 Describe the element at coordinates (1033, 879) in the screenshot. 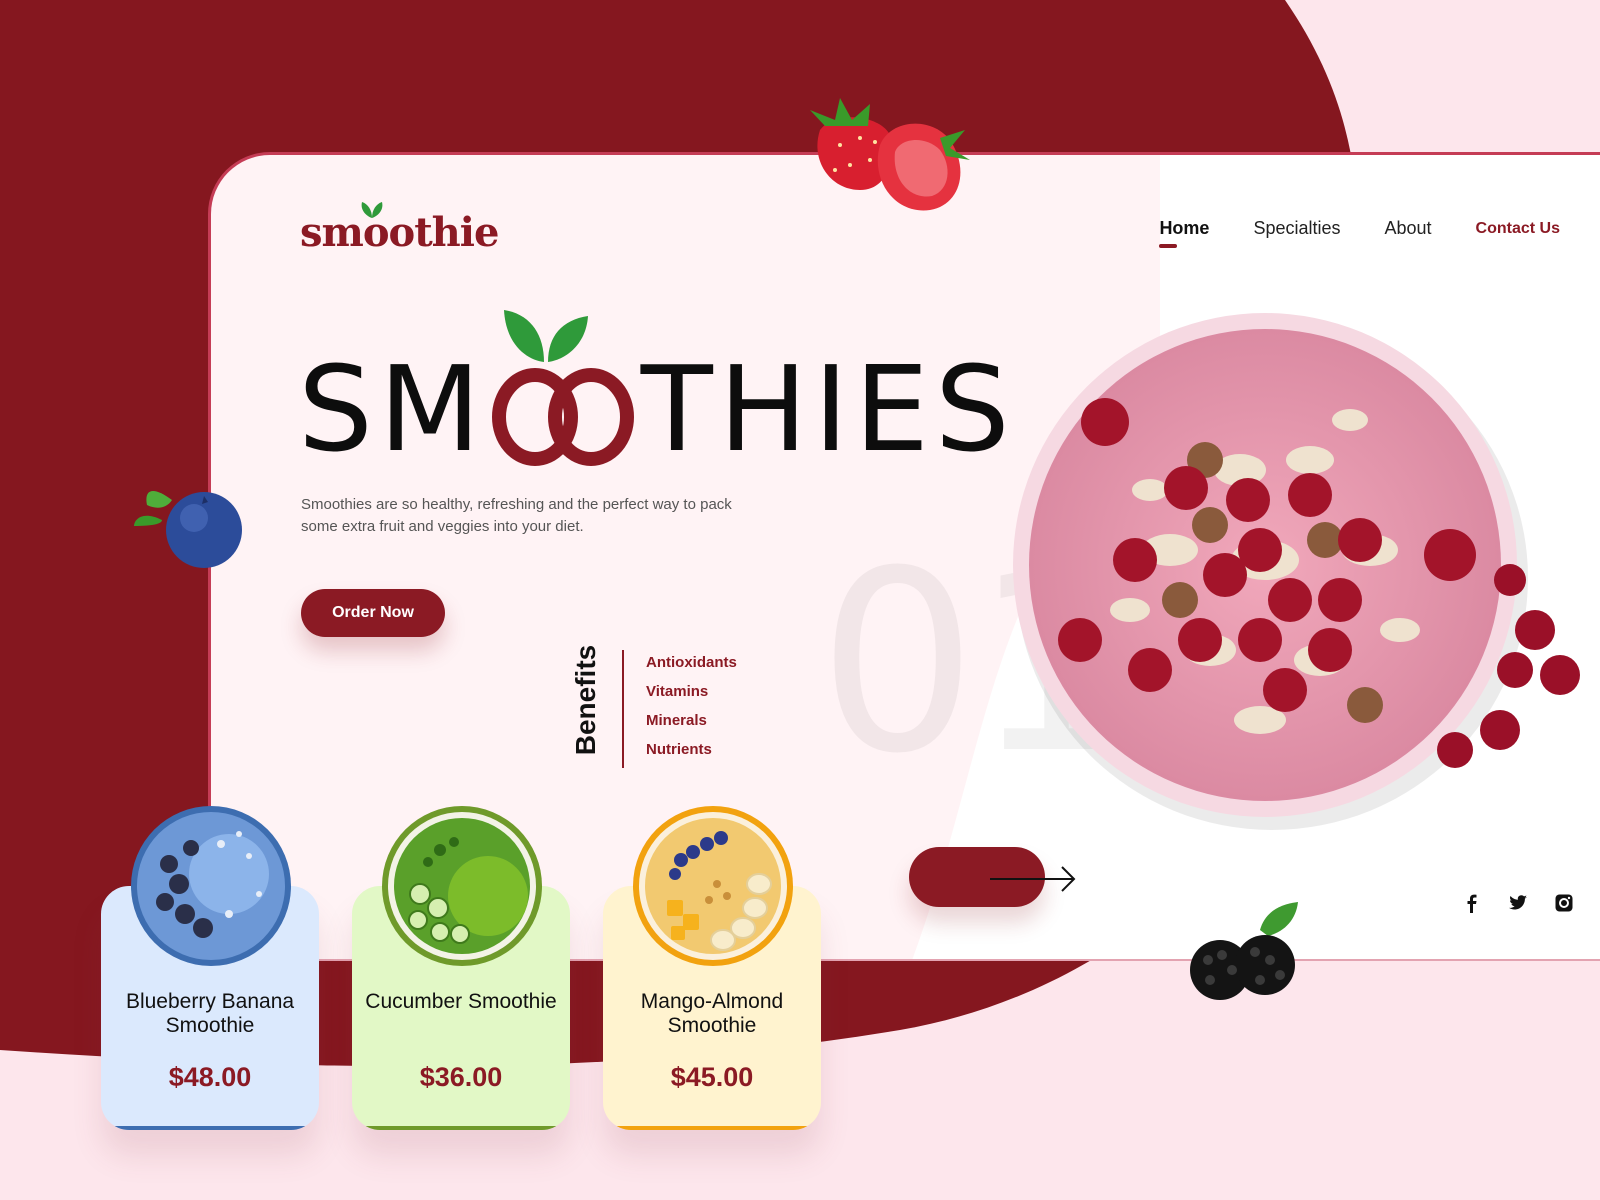

I see `arrow-right-icon` at that location.